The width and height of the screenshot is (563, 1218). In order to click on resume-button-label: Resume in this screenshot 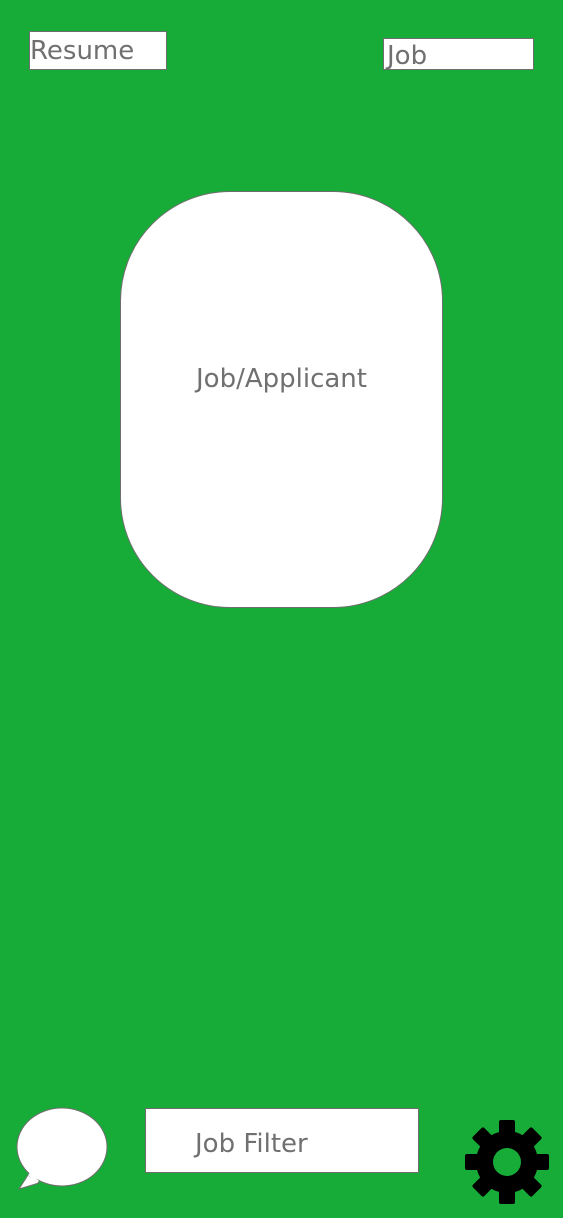, I will do `click(82, 51)`.